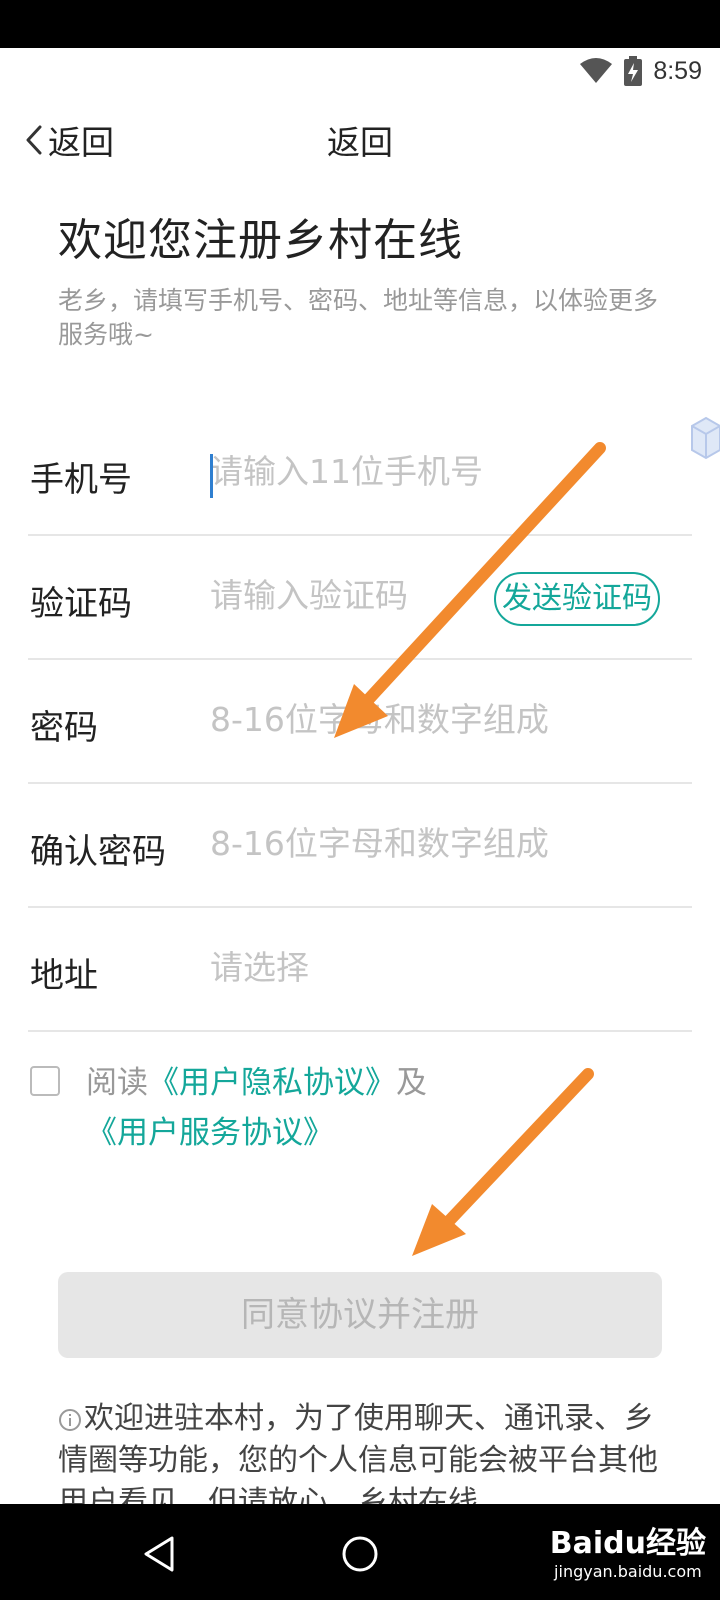 This screenshot has width=720, height=1600. I want to click on agreement-prefix: 阅读, so click(117, 1083).